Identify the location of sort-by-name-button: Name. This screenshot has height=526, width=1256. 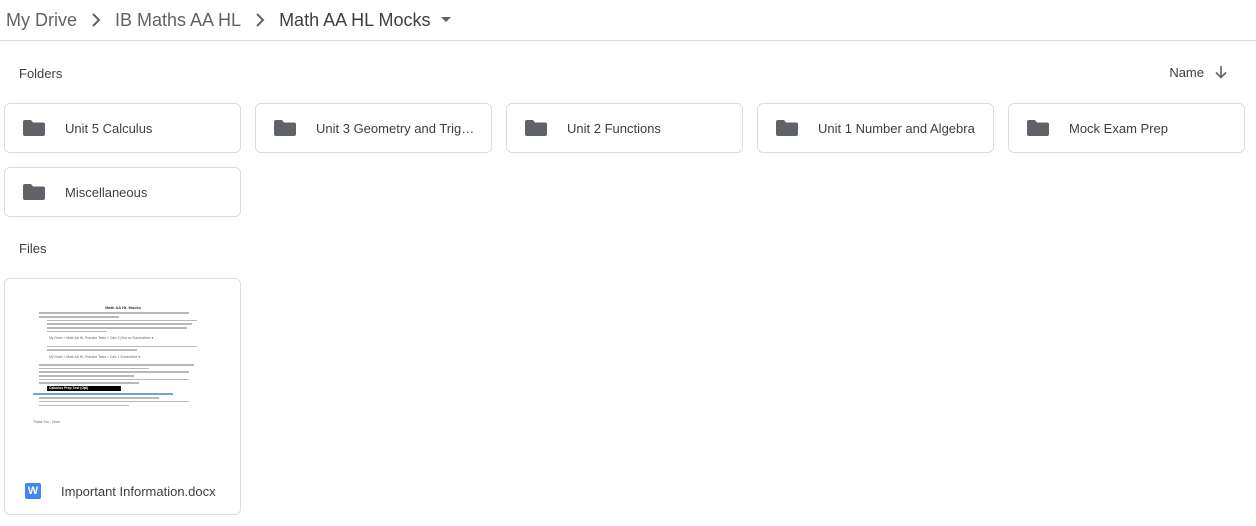
(1198, 72).